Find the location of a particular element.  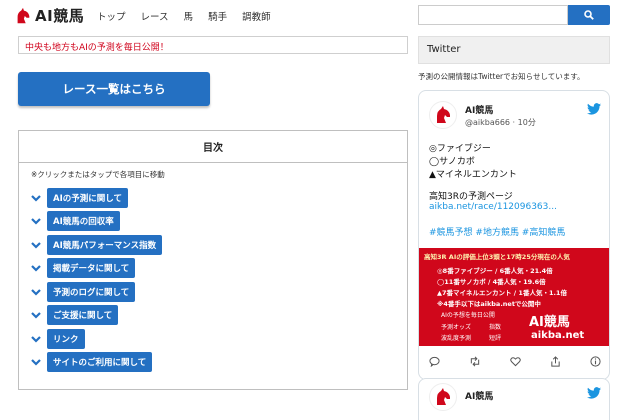

toc-item: AI競馬パフォーマンス指数 is located at coordinates (218, 245).